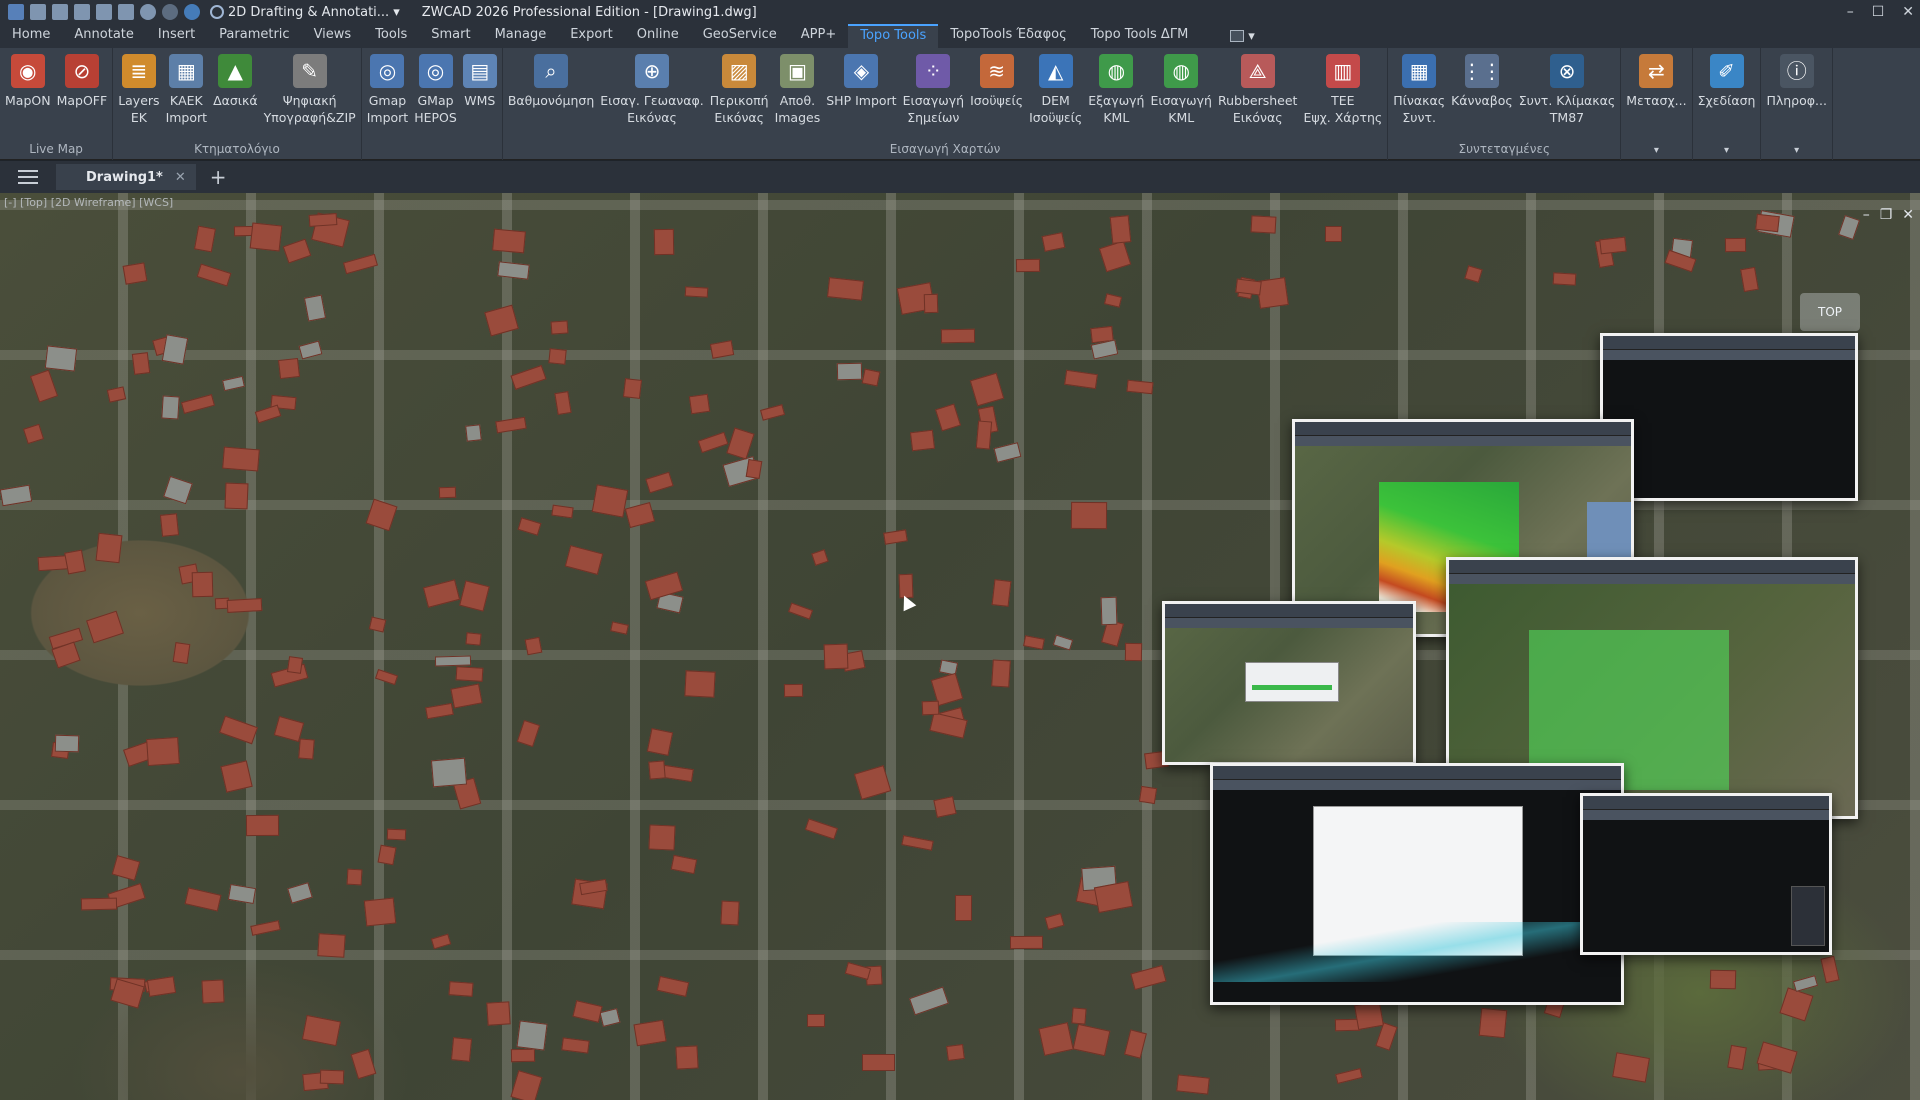  Describe the element at coordinates (126, 177) in the screenshot. I see `tab-drawing1: Drawing1* ✕` at that location.